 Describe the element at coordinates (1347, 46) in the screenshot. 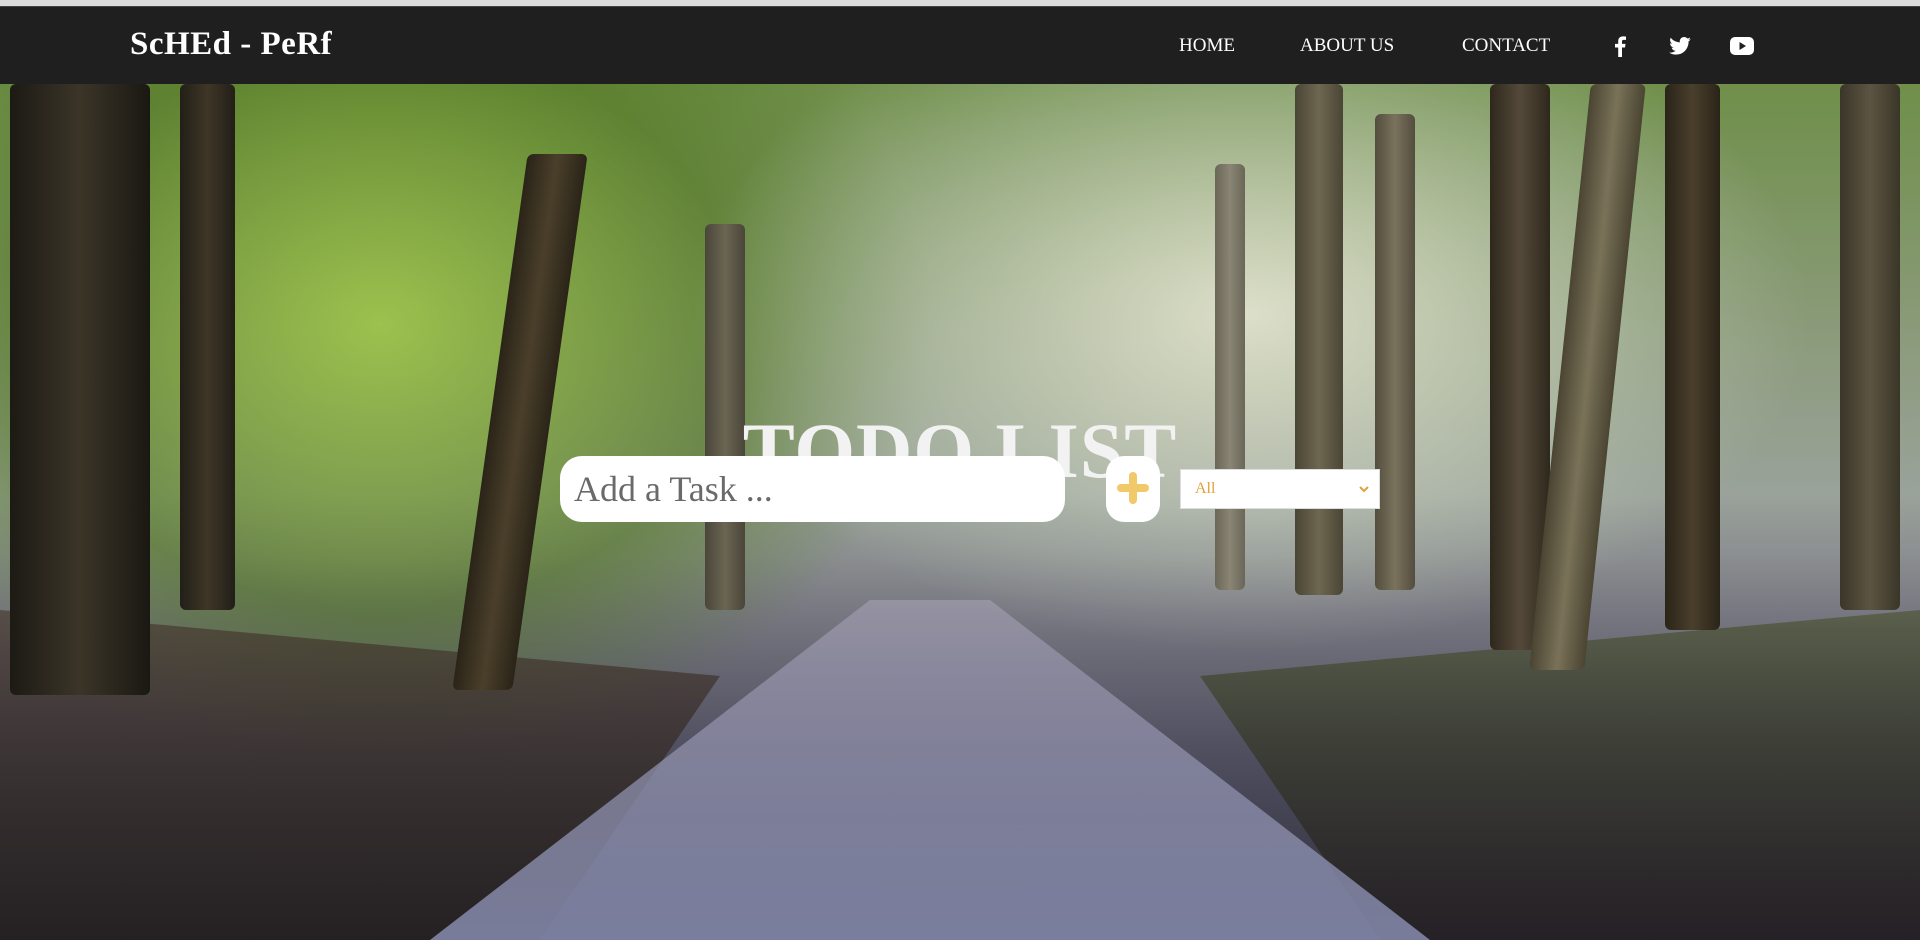

I see `nav-about-link: ABOUT US` at that location.